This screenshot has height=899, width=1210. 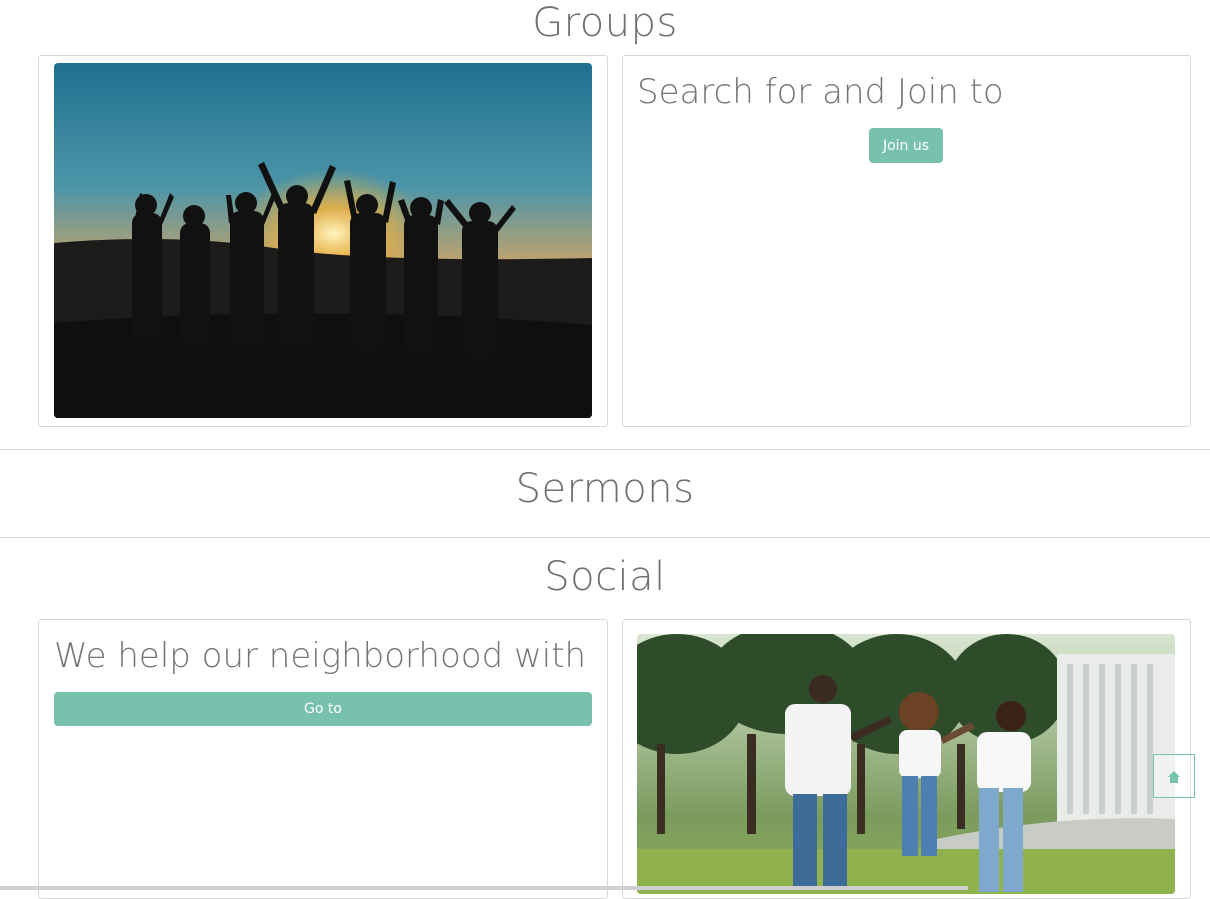 I want to click on go-to-button: Go to, so click(x=323, y=709).